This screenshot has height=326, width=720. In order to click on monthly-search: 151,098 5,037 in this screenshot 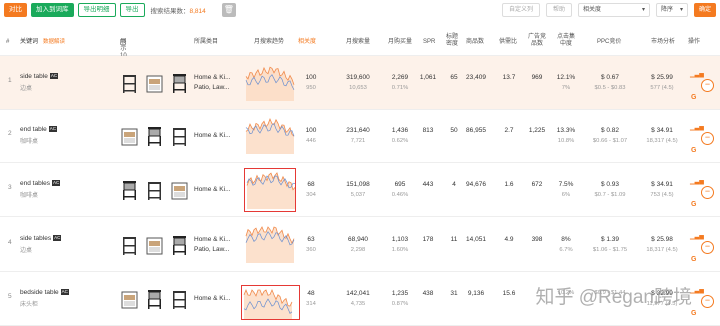, I will do `click(358, 190)`.